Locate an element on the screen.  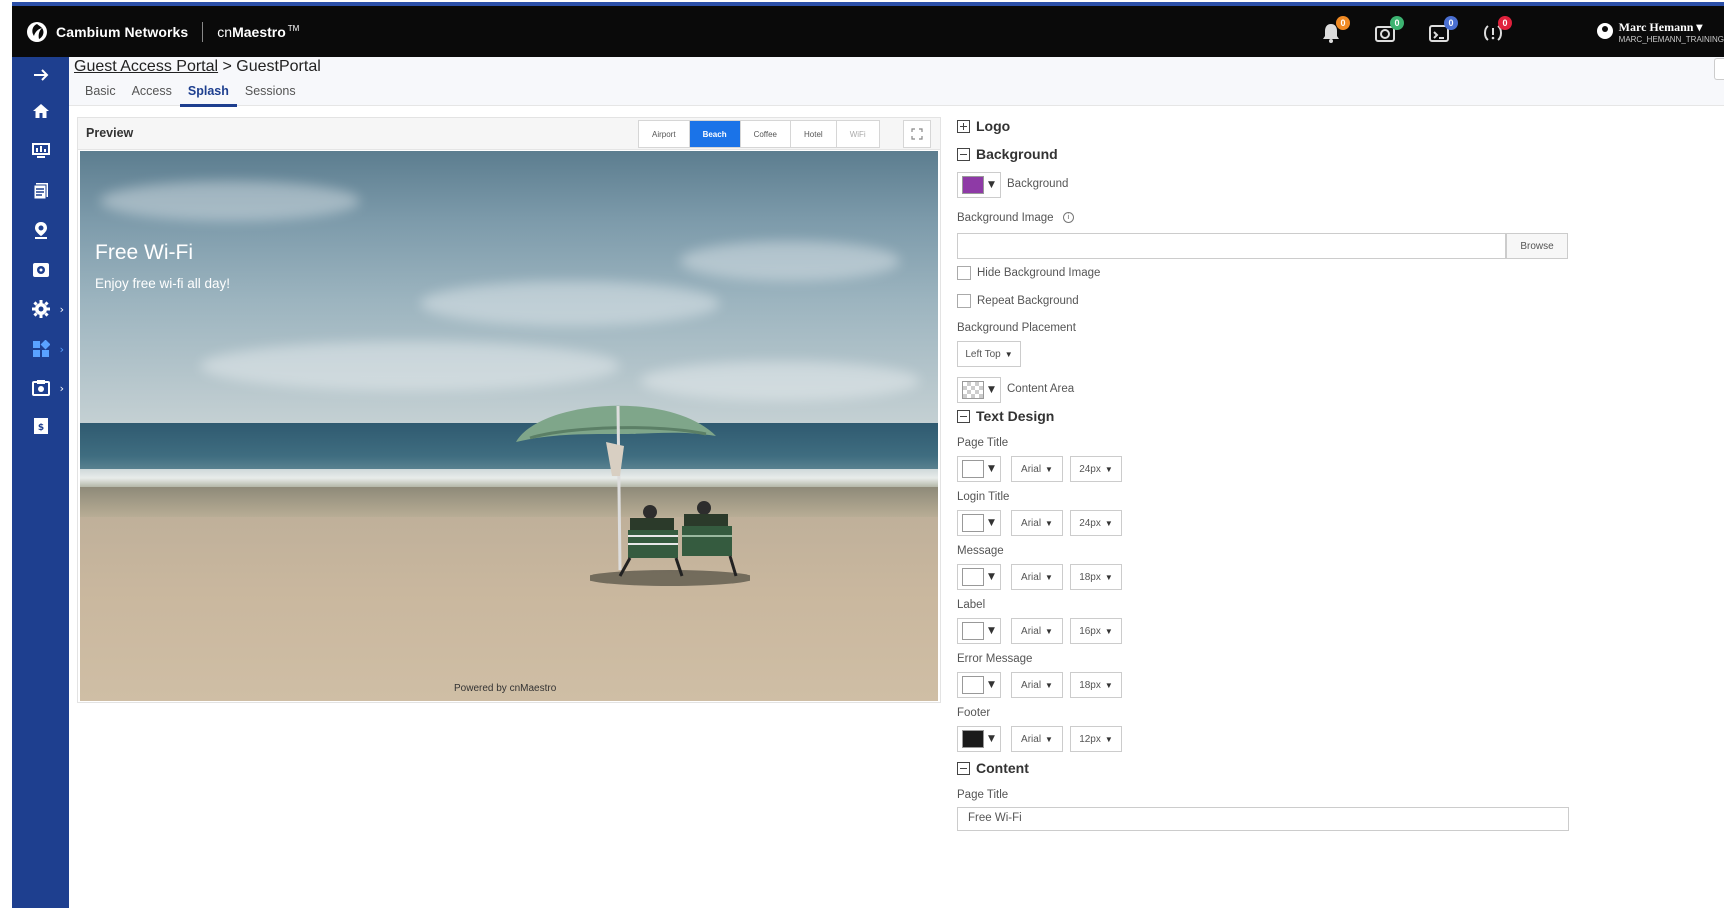
content-area-label: Content Area is located at coordinates (1041, 389).